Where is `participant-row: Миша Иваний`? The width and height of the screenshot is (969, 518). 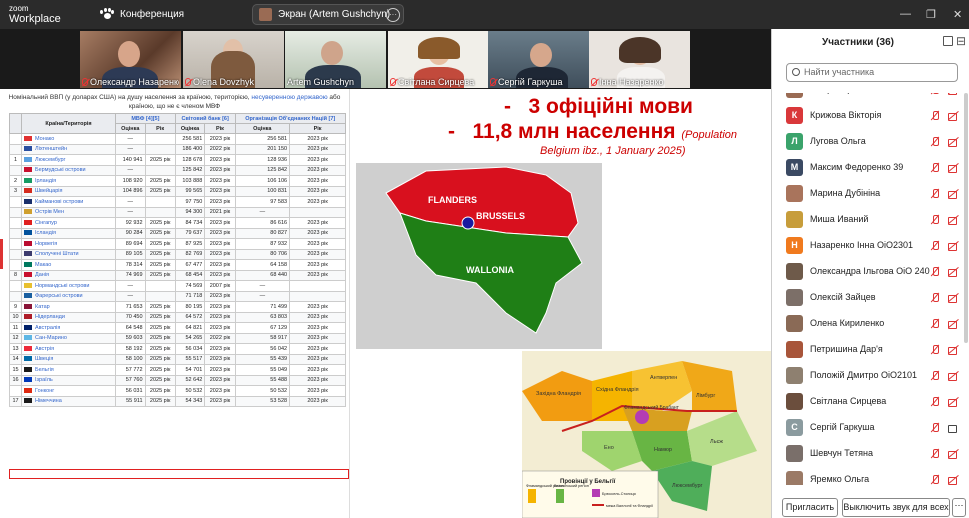
participant-row: Миша Иваний is located at coordinates (870, 220).